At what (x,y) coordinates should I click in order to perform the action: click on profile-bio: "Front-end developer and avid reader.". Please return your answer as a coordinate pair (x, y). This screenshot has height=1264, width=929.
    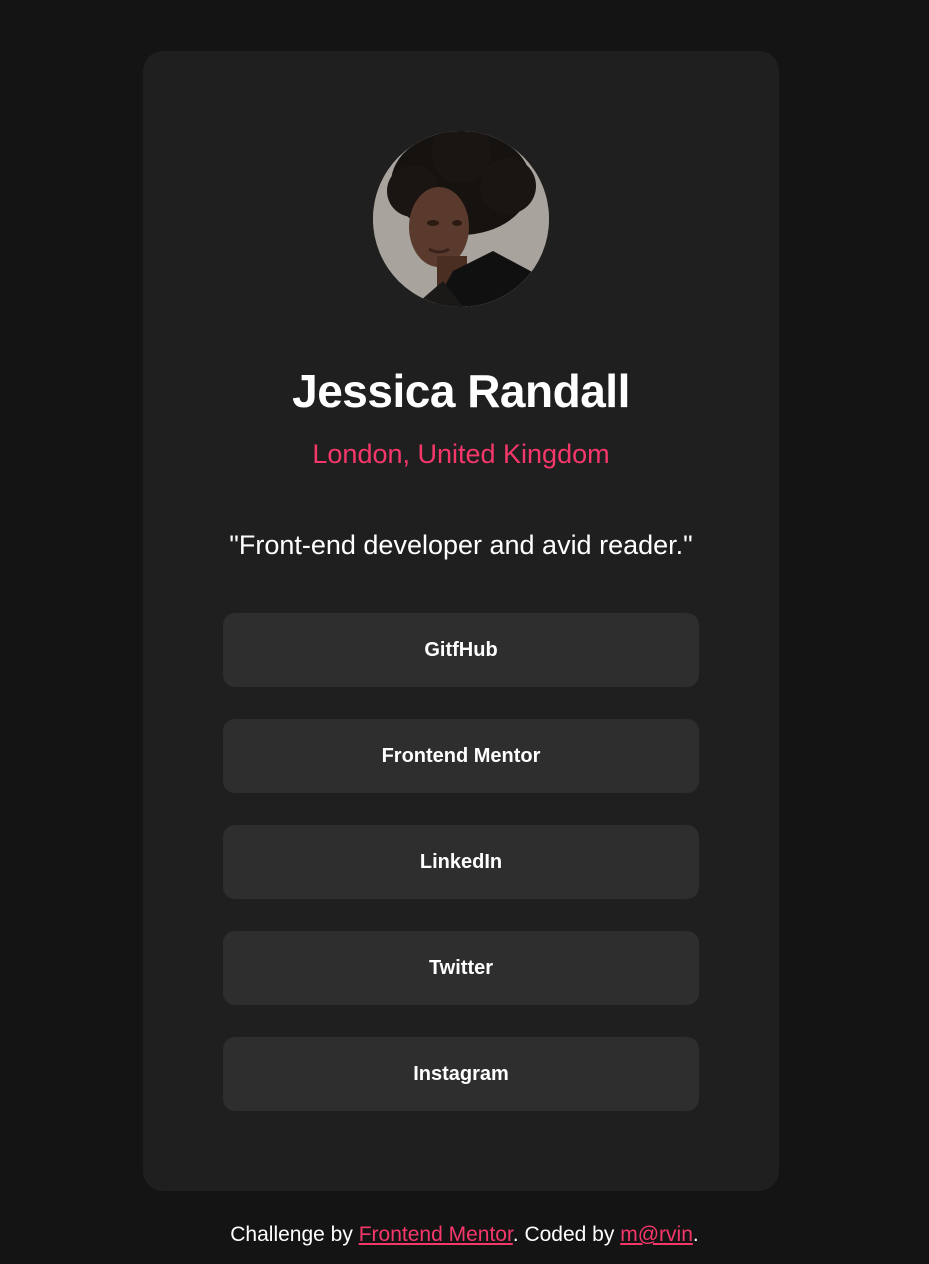
    Looking at the image, I should click on (461, 545).